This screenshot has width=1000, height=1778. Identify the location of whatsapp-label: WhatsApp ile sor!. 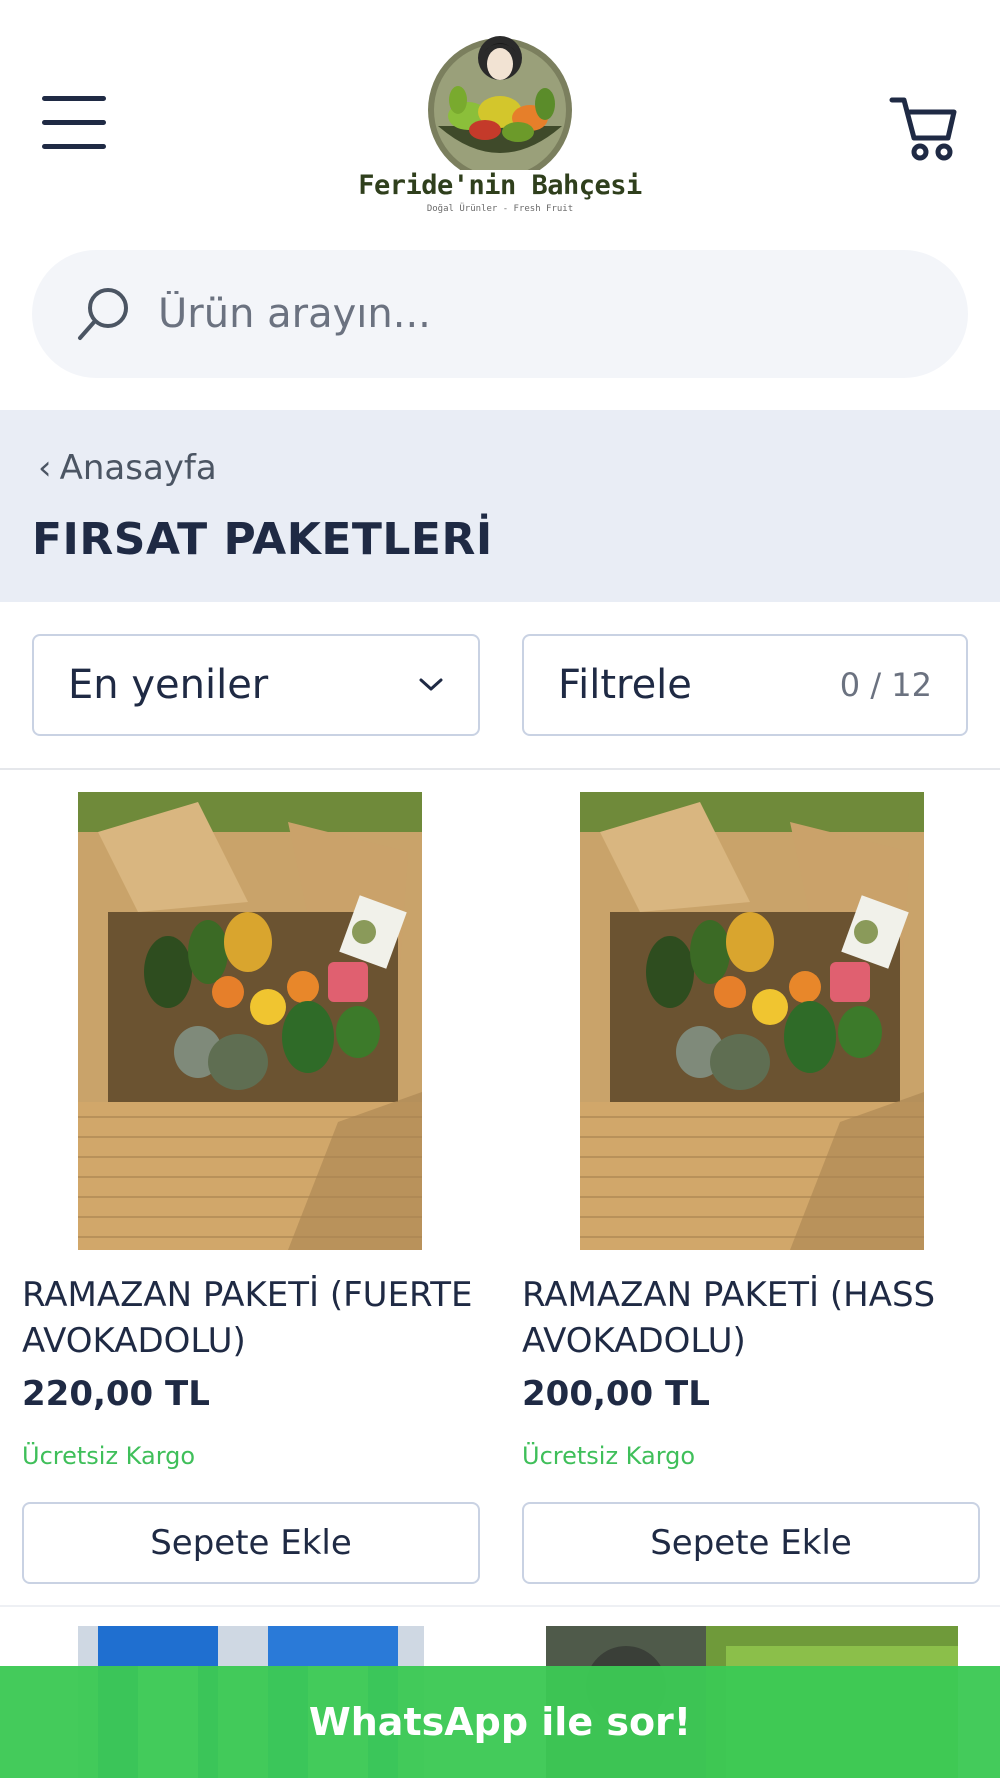
(500, 1722).